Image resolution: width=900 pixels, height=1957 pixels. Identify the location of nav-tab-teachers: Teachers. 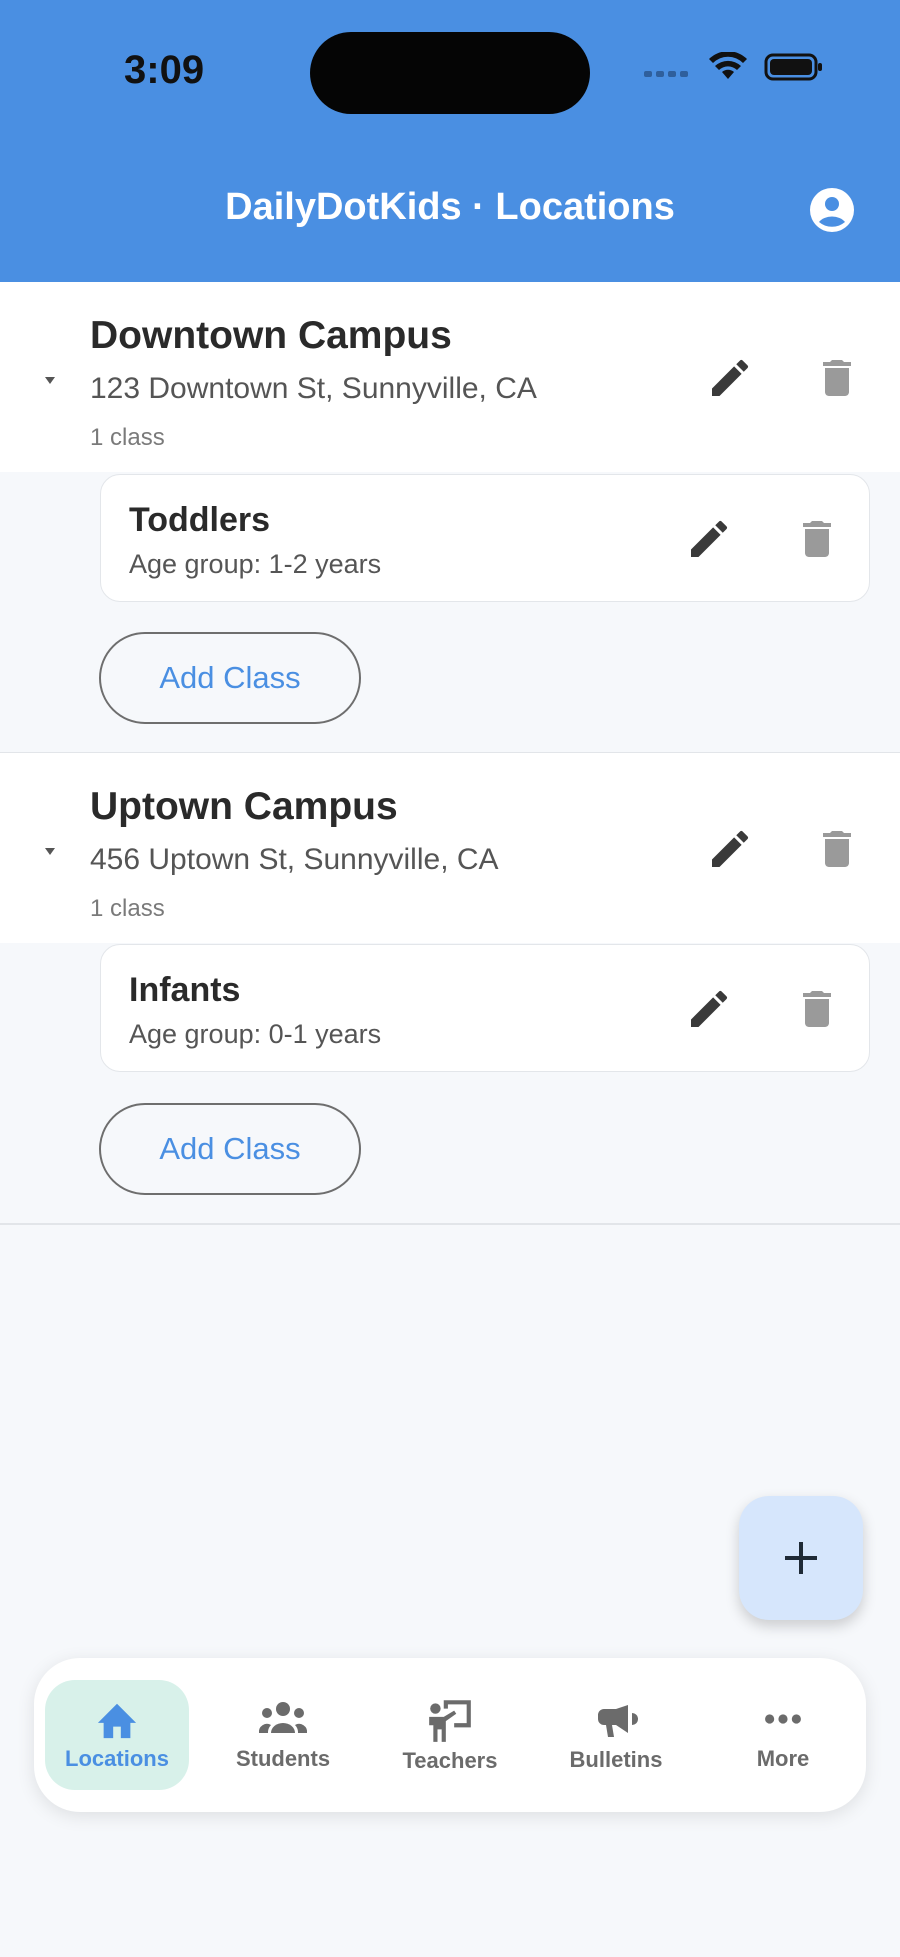
(450, 1735).